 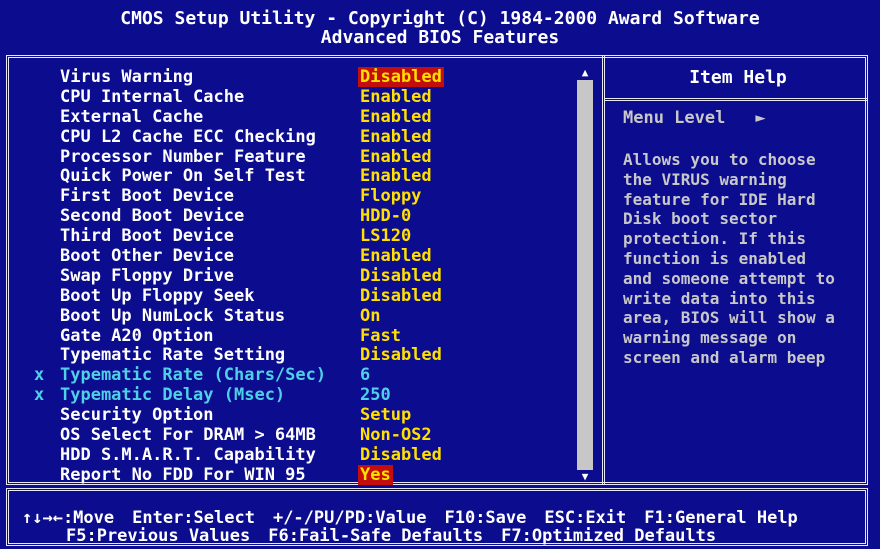 I want to click on footer-key-hint: F10:Save, so click(x=485, y=518).